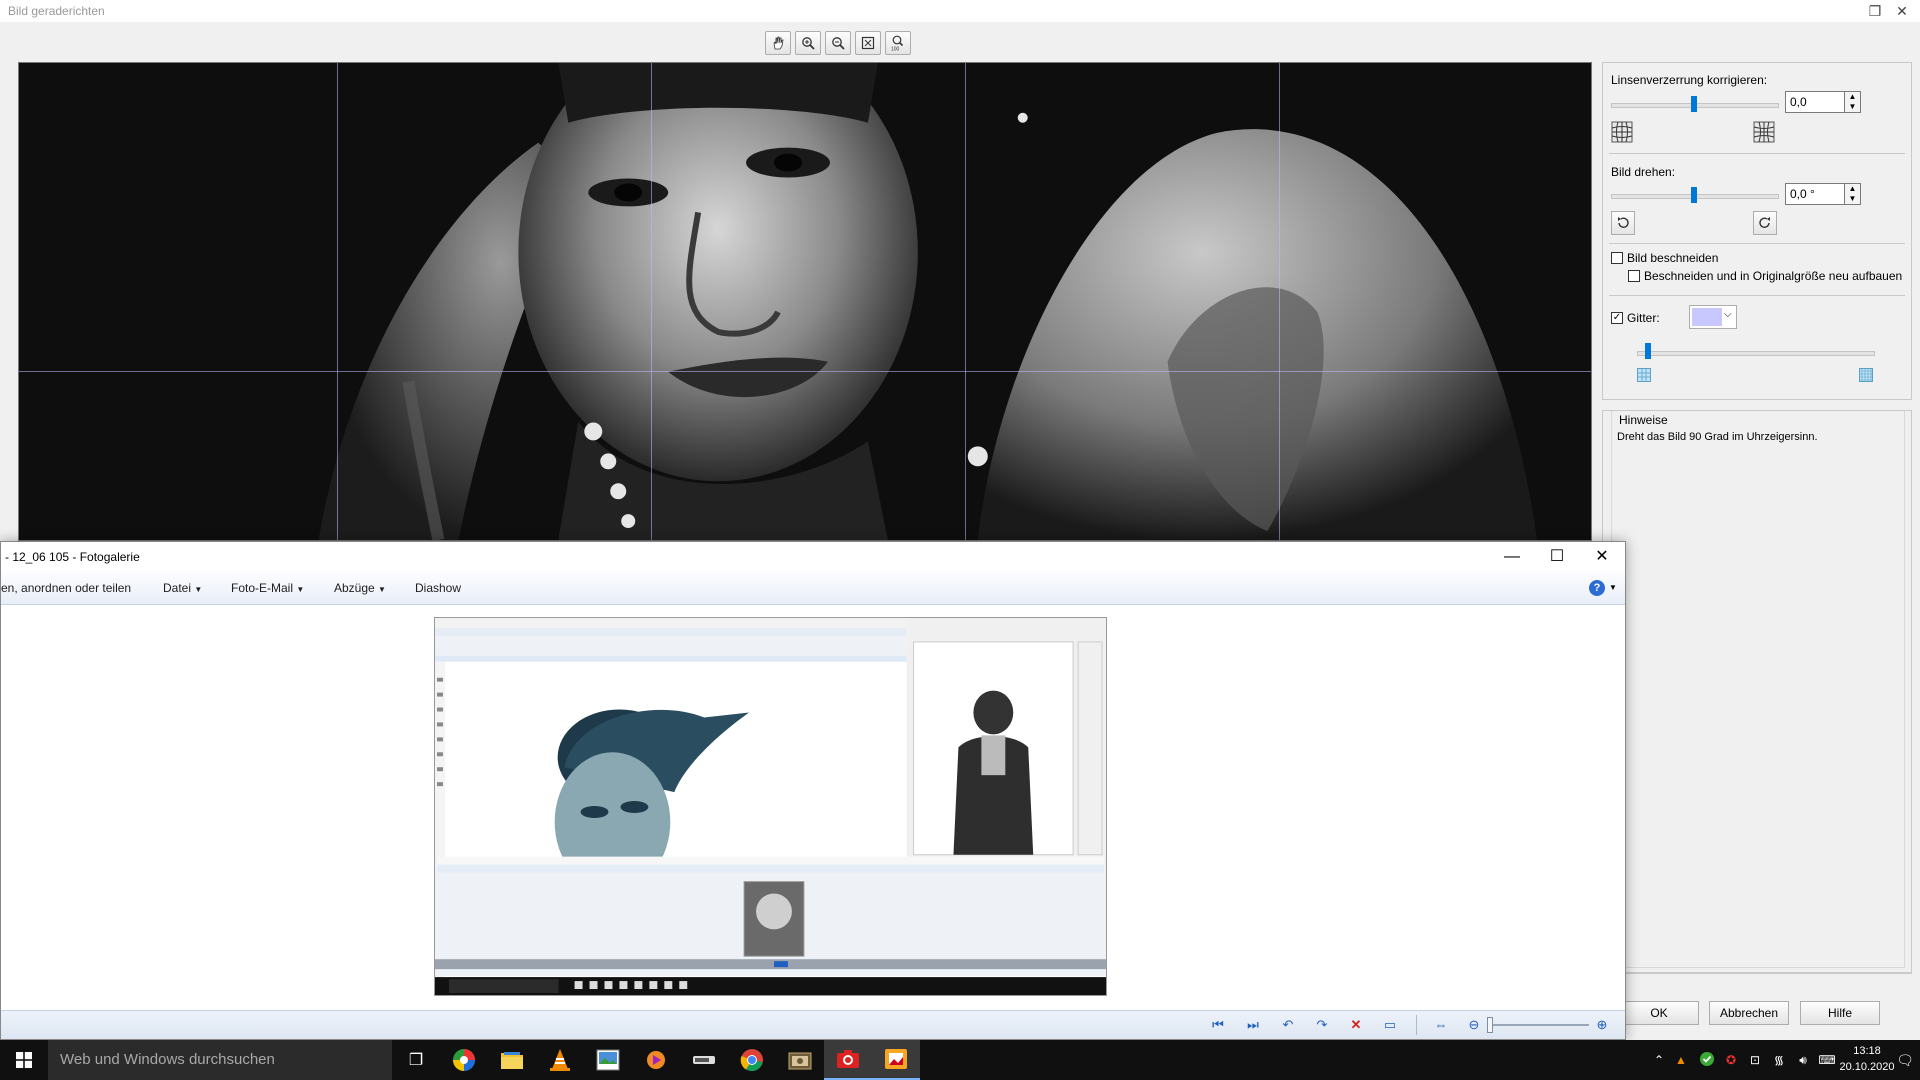  Describe the element at coordinates (1356, 1025) in the screenshot. I see `delete-icon: ✕` at that location.